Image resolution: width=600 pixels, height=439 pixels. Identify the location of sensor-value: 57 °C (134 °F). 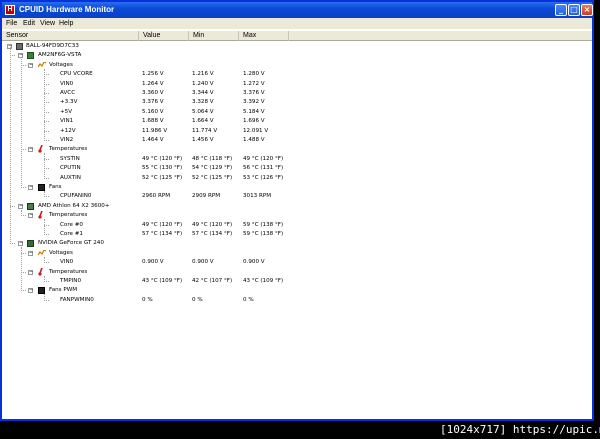
(162, 234).